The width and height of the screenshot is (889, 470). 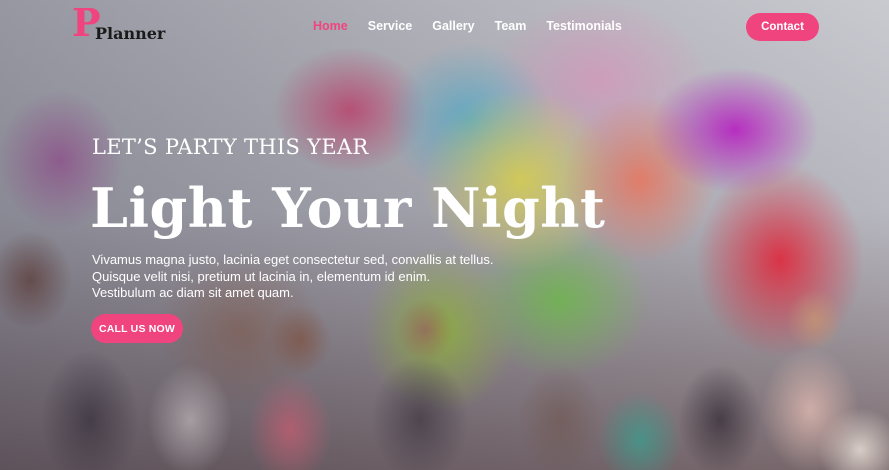 What do you see at coordinates (583, 26) in the screenshot?
I see `nav-item-testimonials: Testimonials` at bounding box center [583, 26].